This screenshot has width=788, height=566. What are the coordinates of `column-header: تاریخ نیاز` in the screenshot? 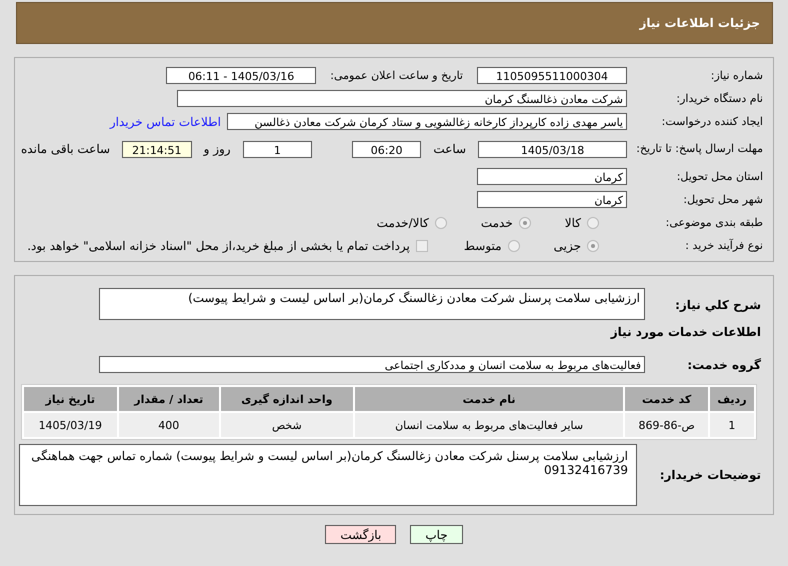 It's located at (70, 399).